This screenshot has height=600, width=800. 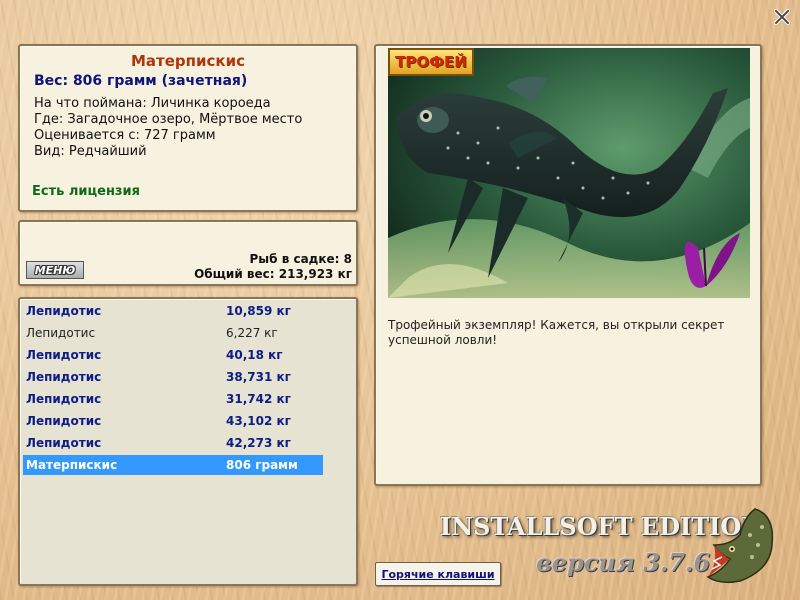 What do you see at coordinates (125, 135) in the screenshot?
I see `valued-info: Оценивается с: 727 грамм` at bounding box center [125, 135].